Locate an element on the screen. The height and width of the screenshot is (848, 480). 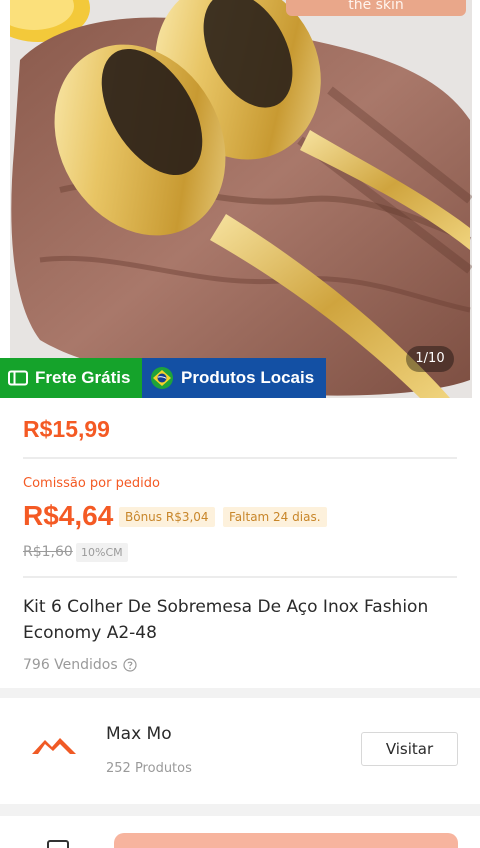
free-shipping-label: Frete Grátis is located at coordinates (83, 377).